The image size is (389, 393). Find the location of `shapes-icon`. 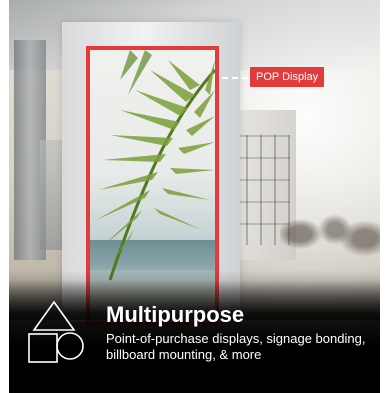

shapes-icon is located at coordinates (56, 331).